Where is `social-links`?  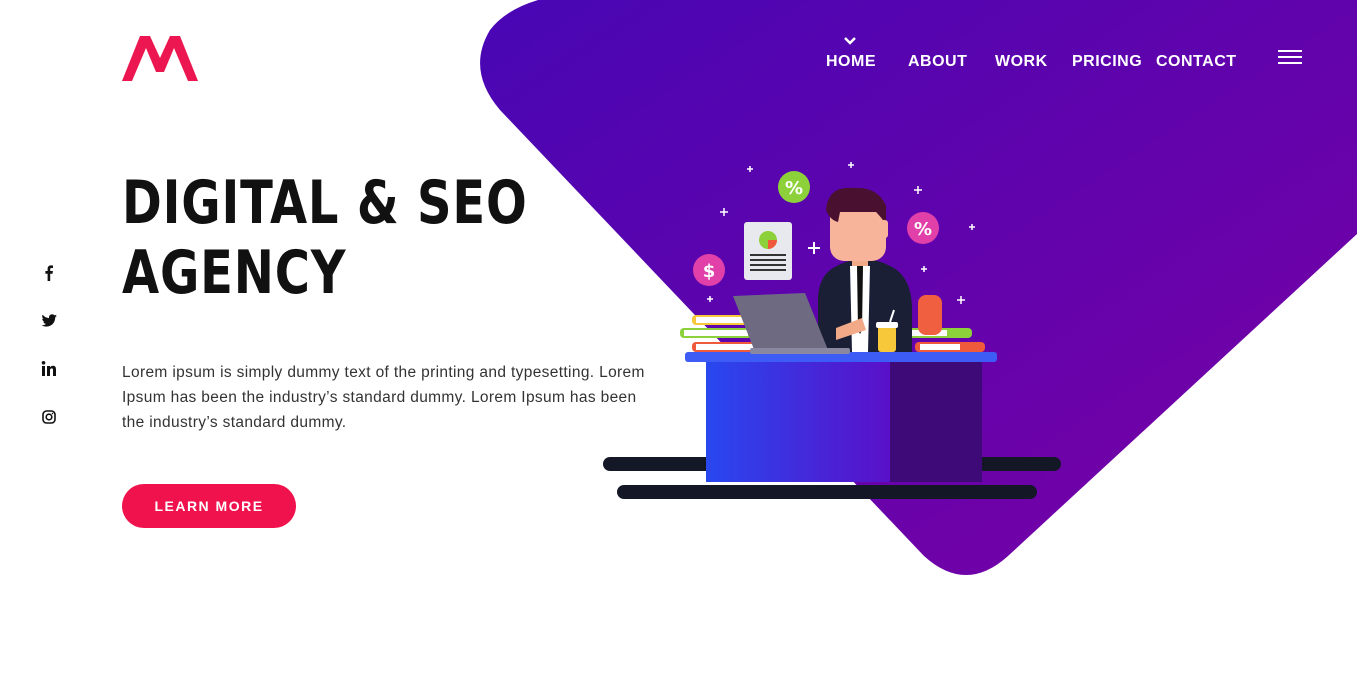
social-links is located at coordinates (49, 356).